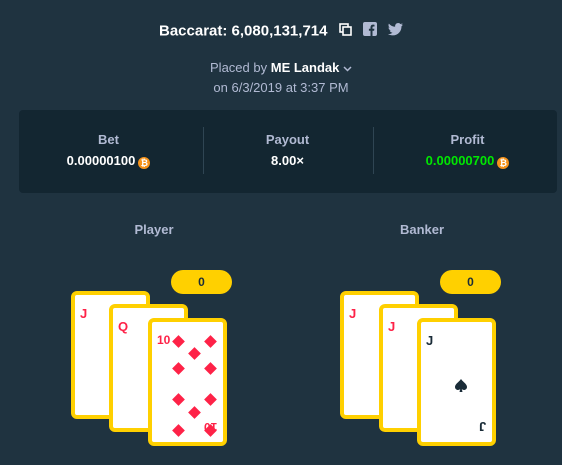 The width and height of the screenshot is (562, 465). Describe the element at coordinates (123, 326) in the screenshot. I see `card-rank: Q` at that location.